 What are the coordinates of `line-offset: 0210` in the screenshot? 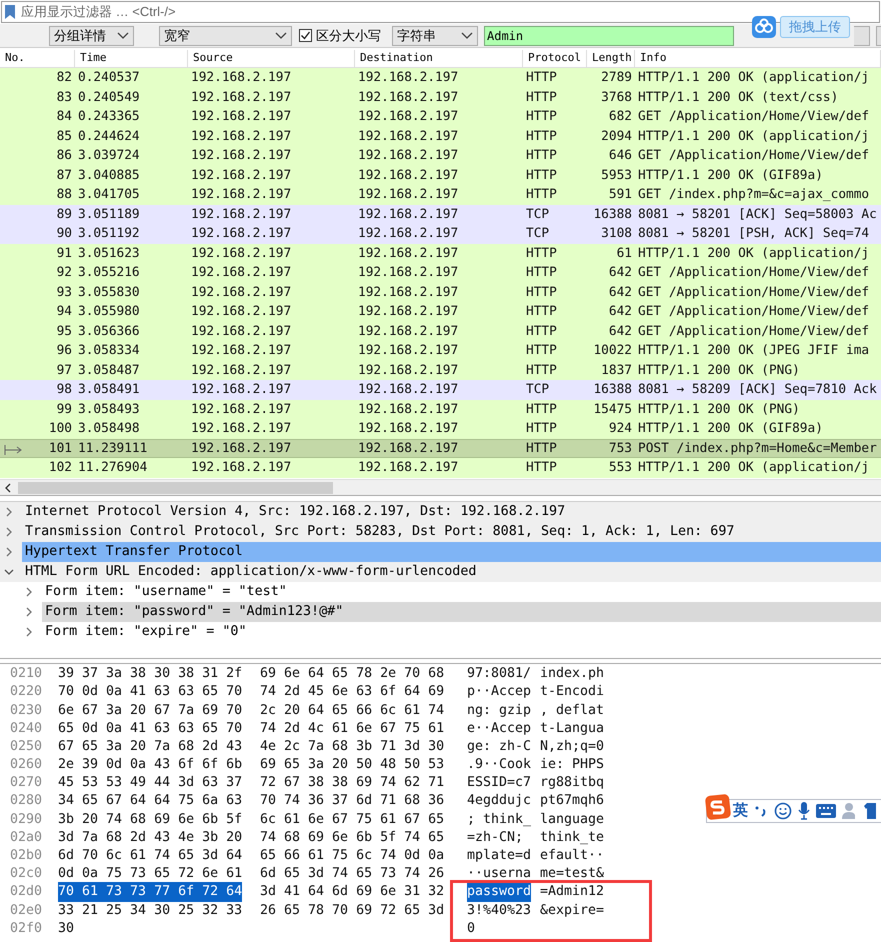 It's located at (26, 674).